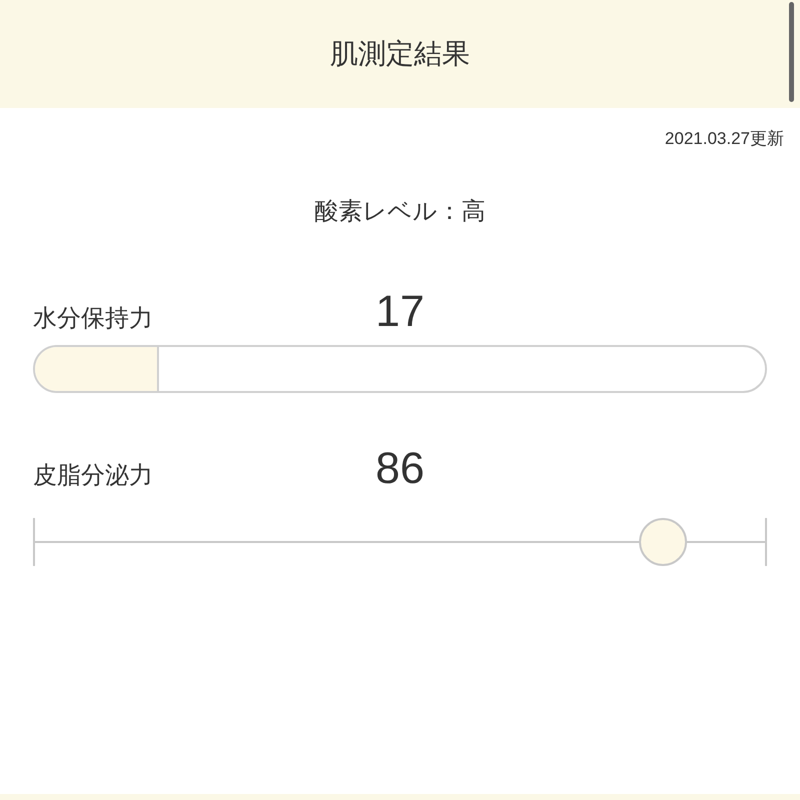 This screenshot has height=800, width=800. Describe the element at coordinates (724, 139) in the screenshot. I see `updated-date: 2021.03.27更新` at that location.